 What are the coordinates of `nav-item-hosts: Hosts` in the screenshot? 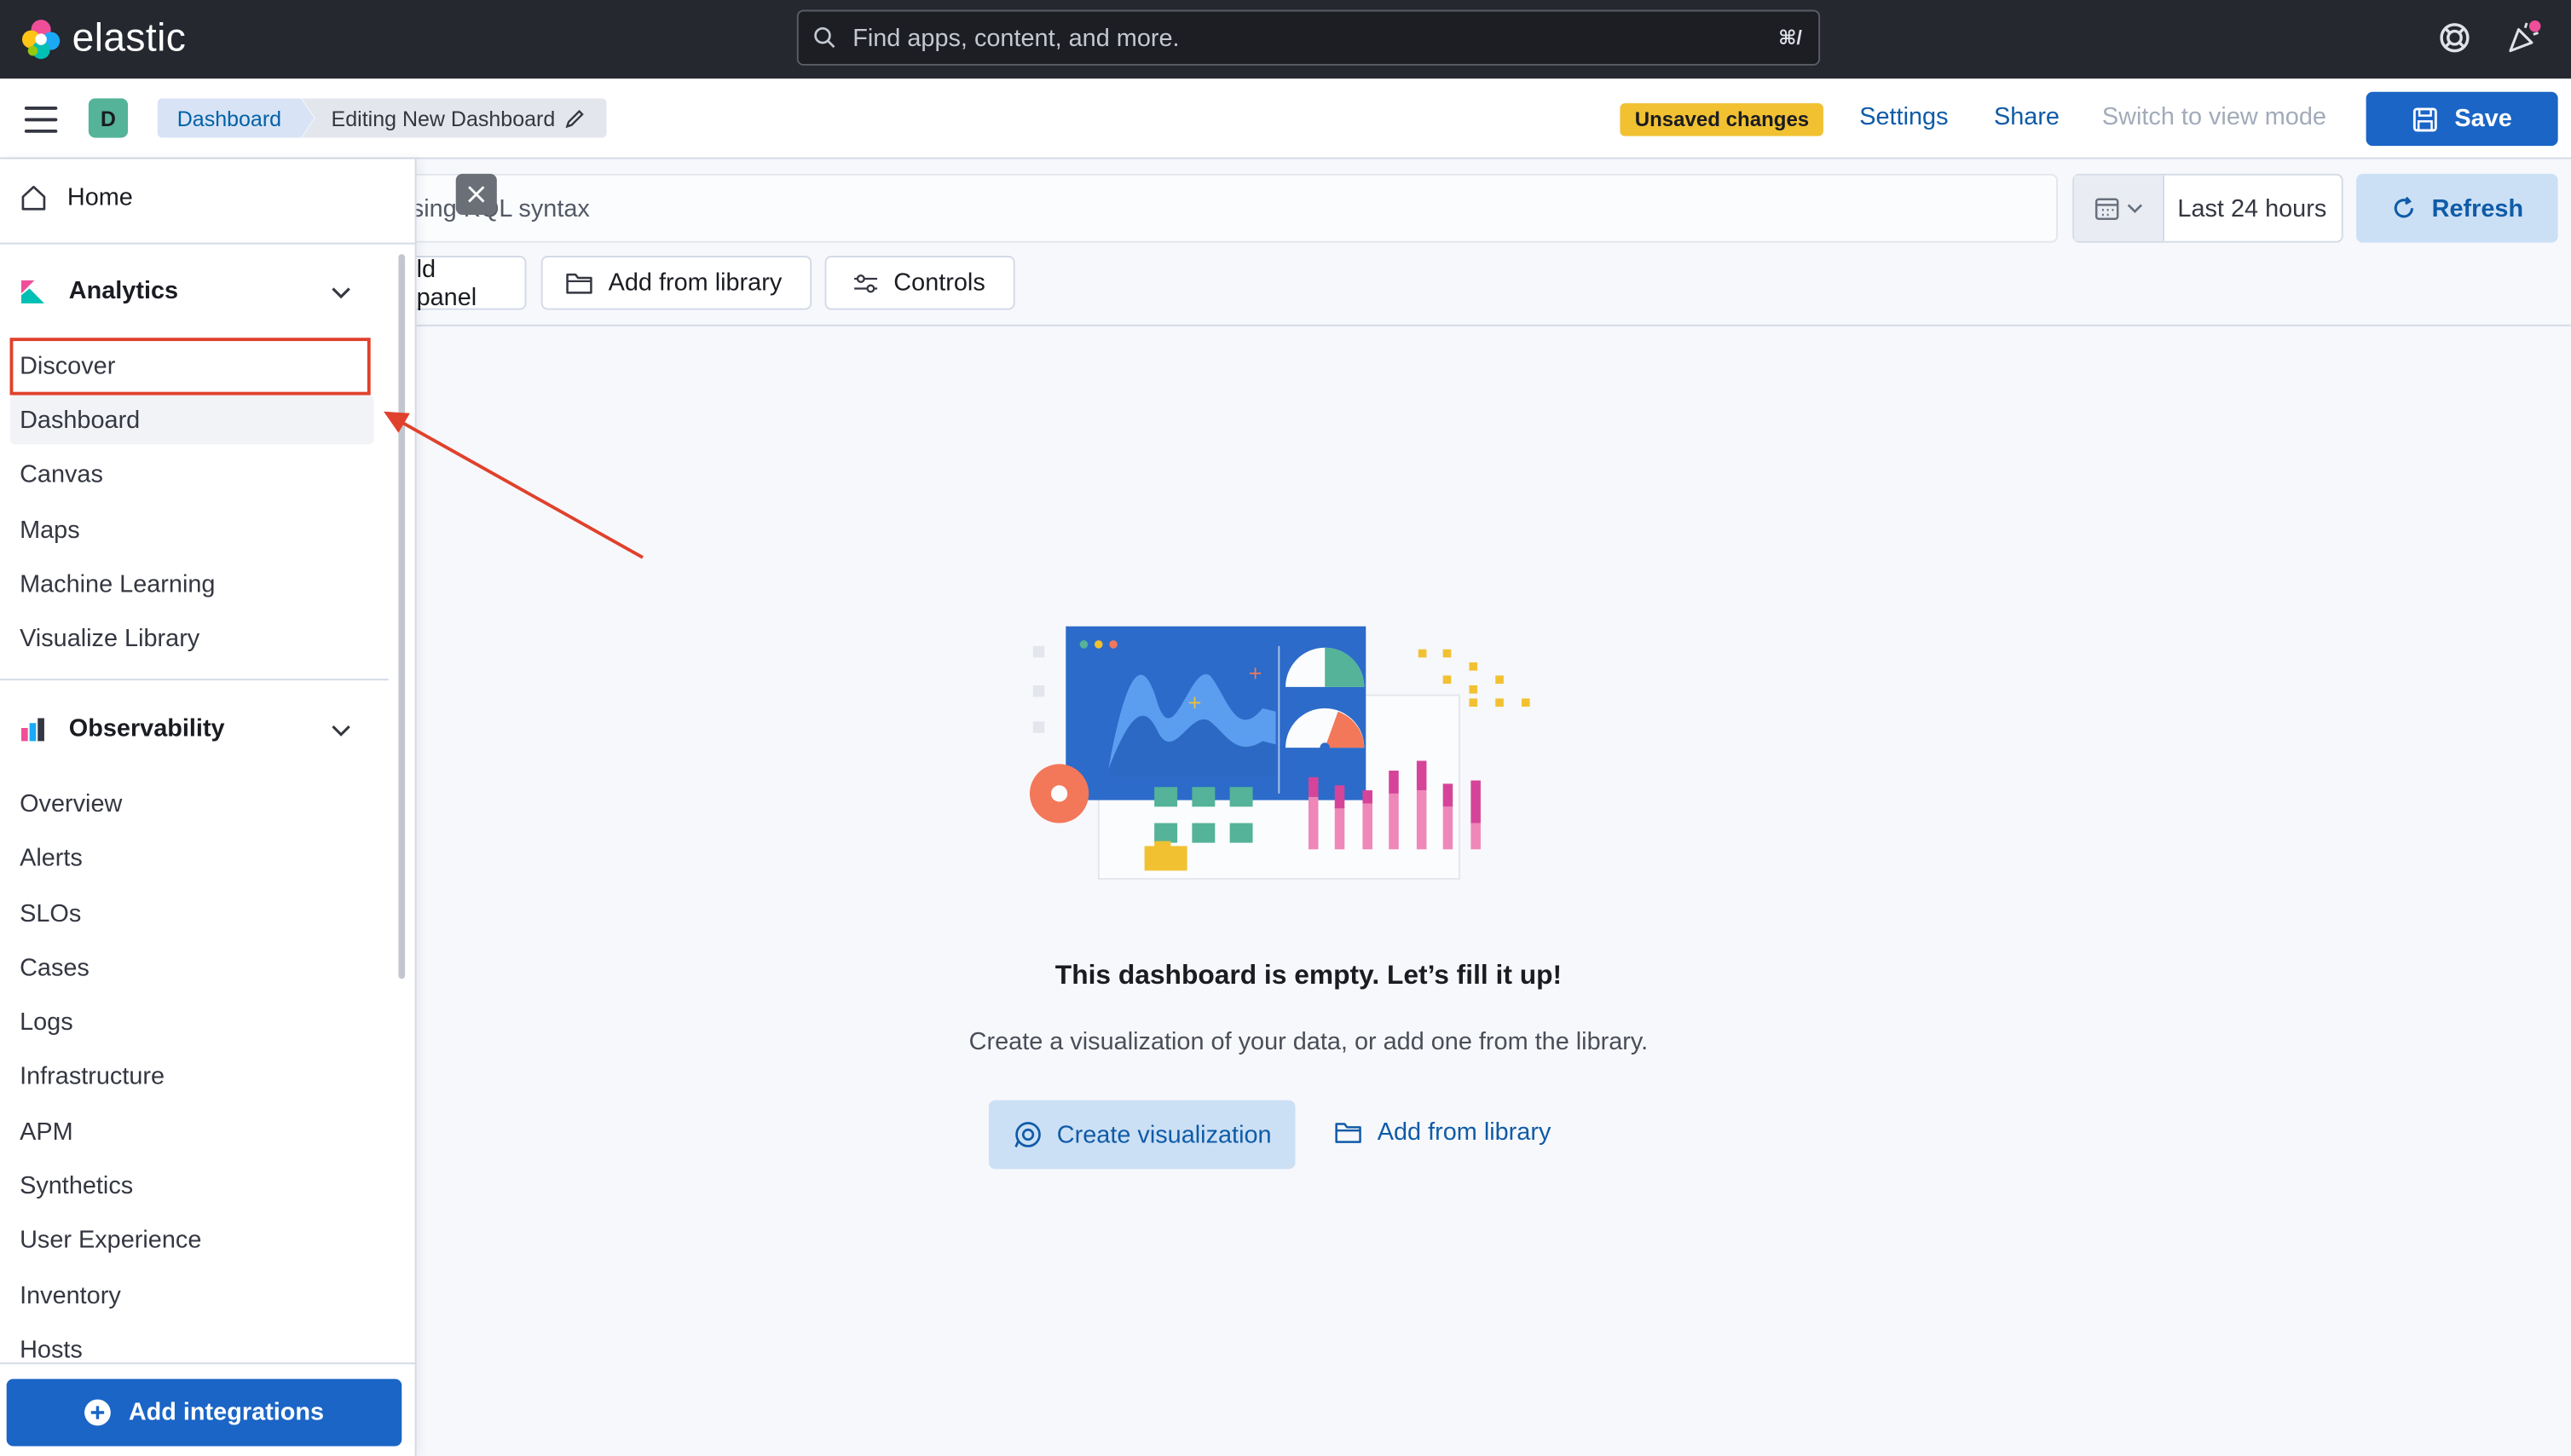 It's located at (51, 1351).